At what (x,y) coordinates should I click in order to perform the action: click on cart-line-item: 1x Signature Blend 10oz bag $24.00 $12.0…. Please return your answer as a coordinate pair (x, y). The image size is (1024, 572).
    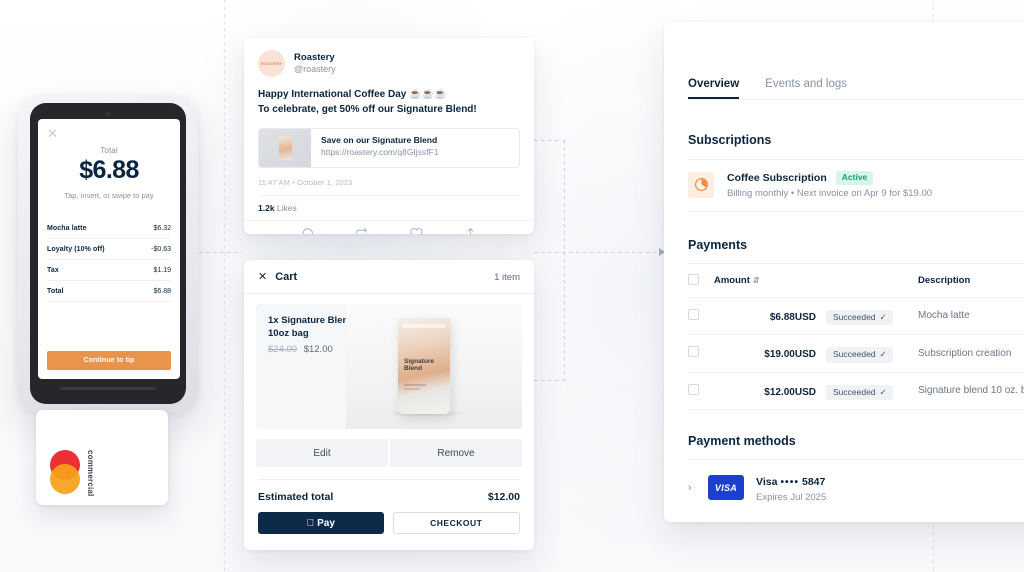
    Looking at the image, I should click on (389, 366).